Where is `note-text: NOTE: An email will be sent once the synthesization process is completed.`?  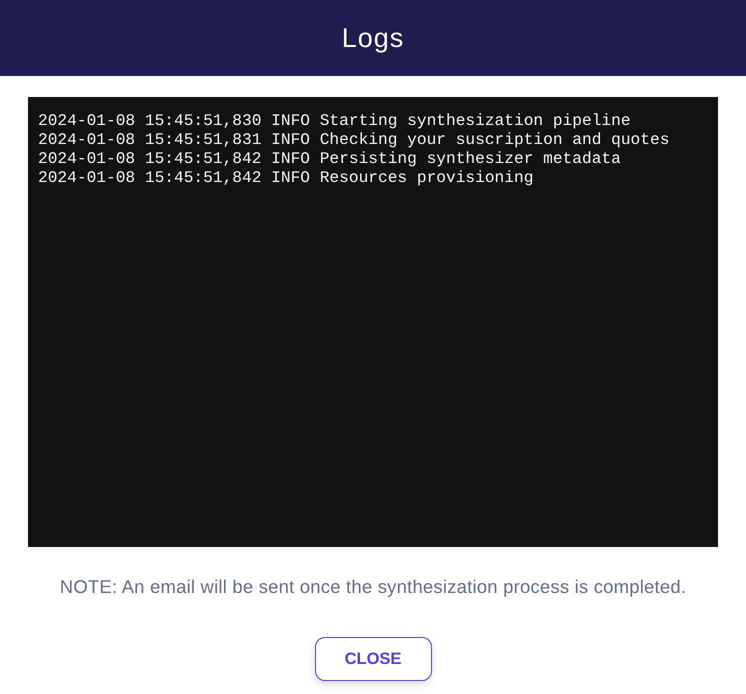 note-text: NOTE: An email will be sent once the synthesization process is completed. is located at coordinates (373, 587).